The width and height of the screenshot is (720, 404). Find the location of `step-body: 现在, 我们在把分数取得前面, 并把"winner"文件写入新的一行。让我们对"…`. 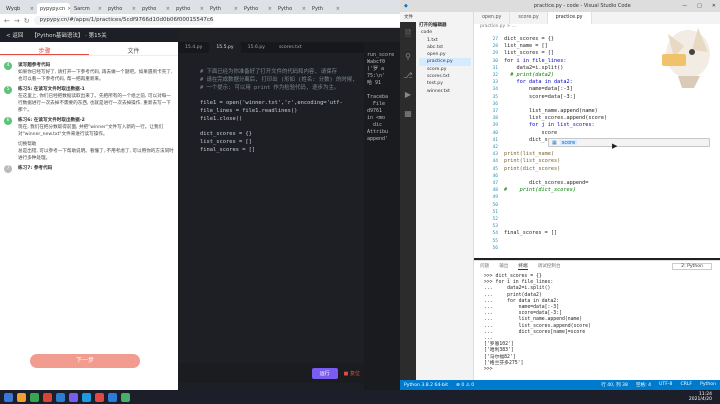

step-body: 现在, 我们在把分数取得前面, 并把"winner"文件写入新的一行。让我们对"… is located at coordinates (91, 131).